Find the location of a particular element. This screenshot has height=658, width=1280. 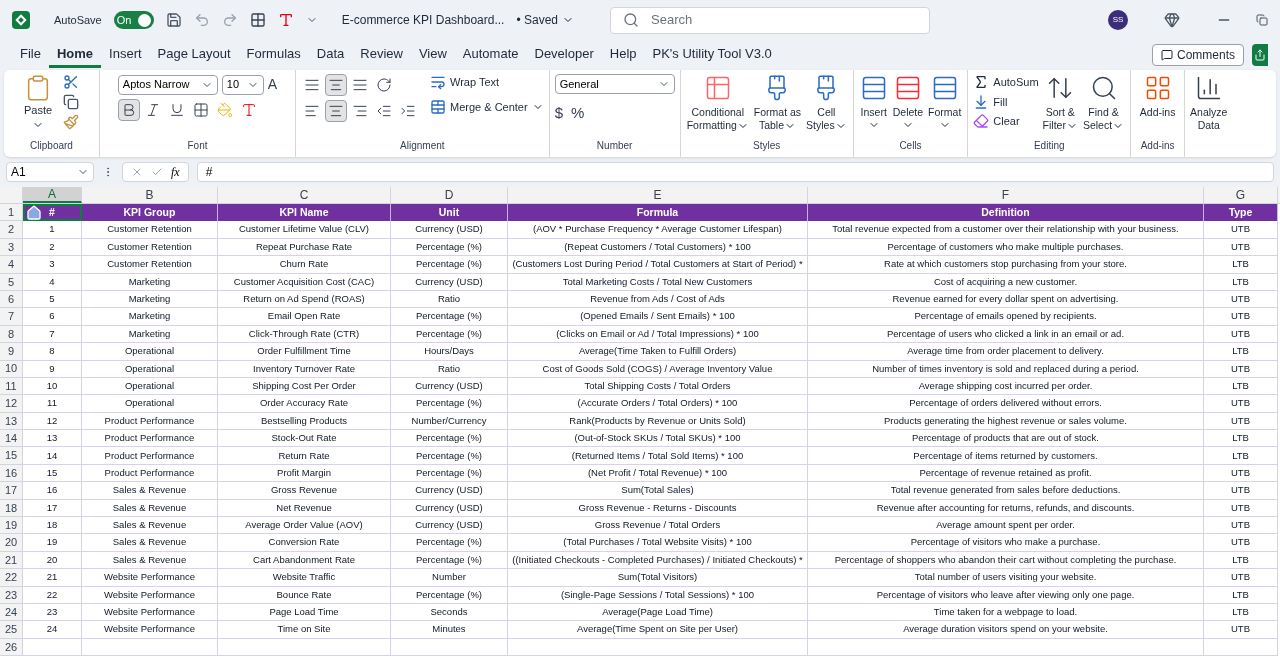

row-header: 7 is located at coordinates (11, 317).